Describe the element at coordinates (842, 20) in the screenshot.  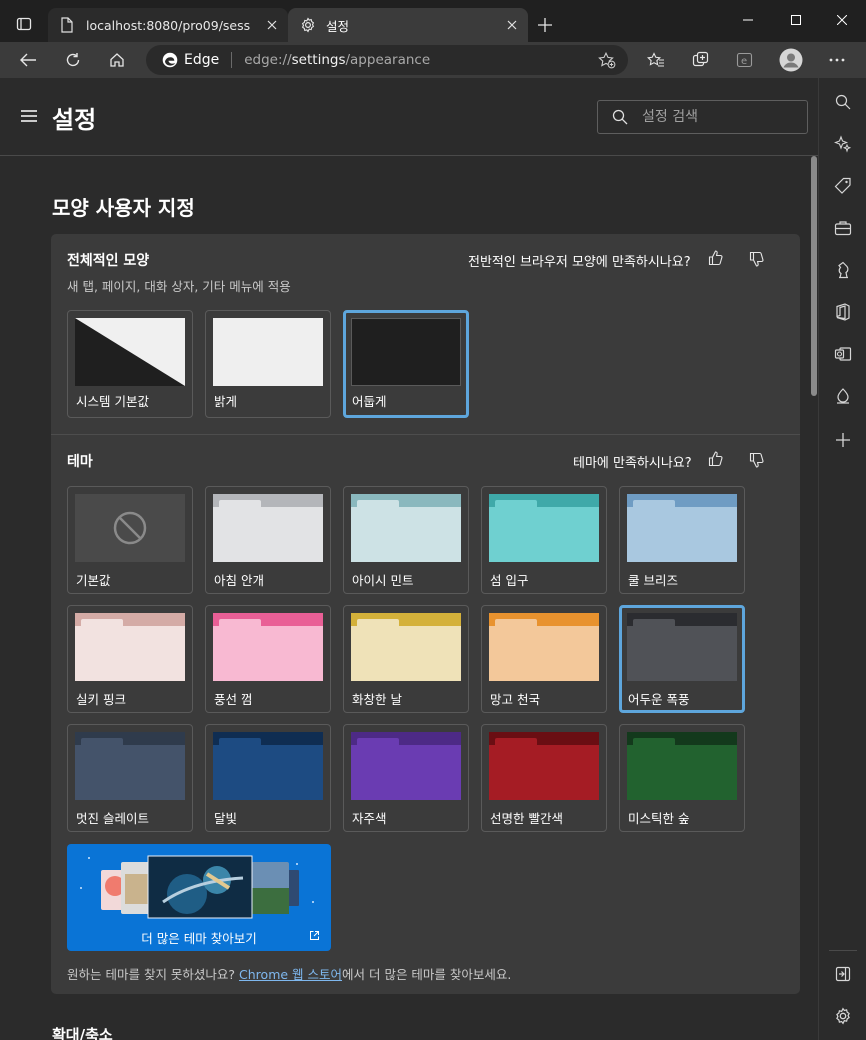
I see `close-window-icon` at that location.